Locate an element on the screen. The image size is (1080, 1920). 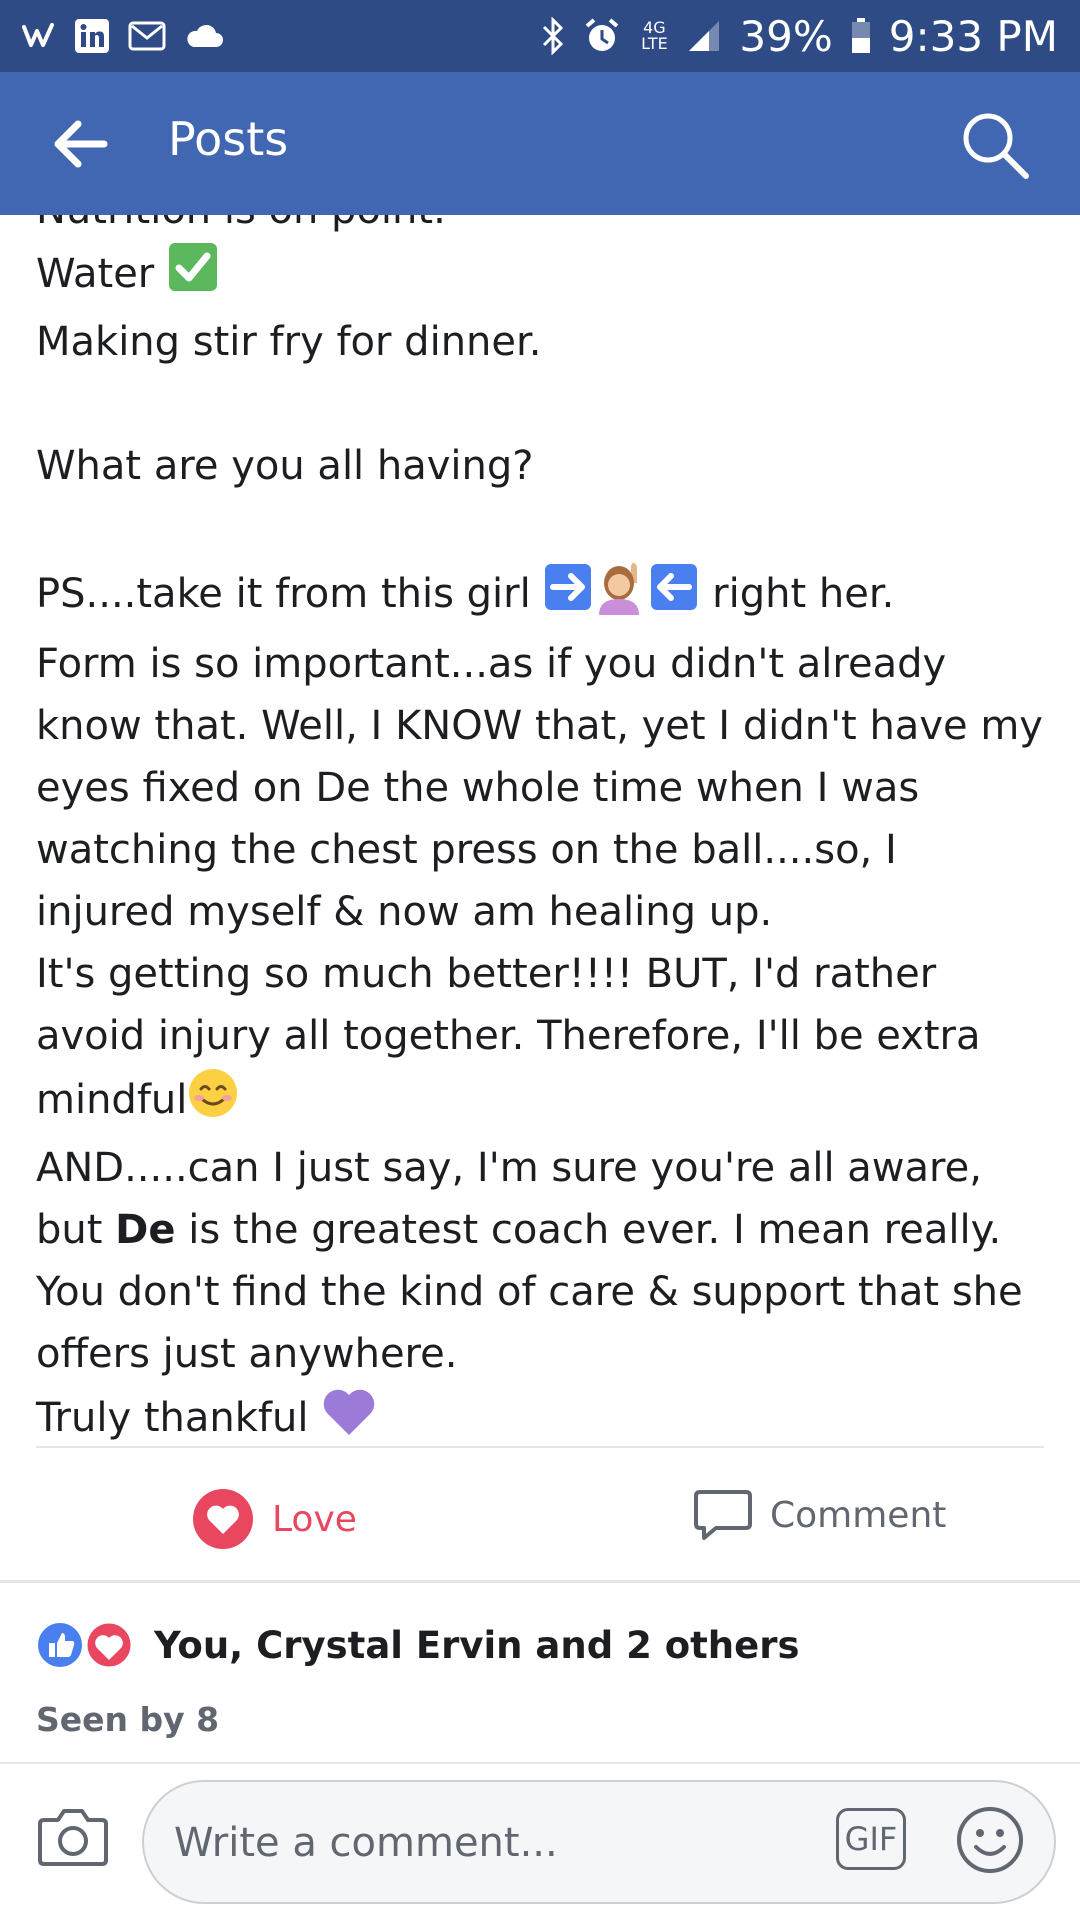
love-button: Love is located at coordinates (274, 1519).